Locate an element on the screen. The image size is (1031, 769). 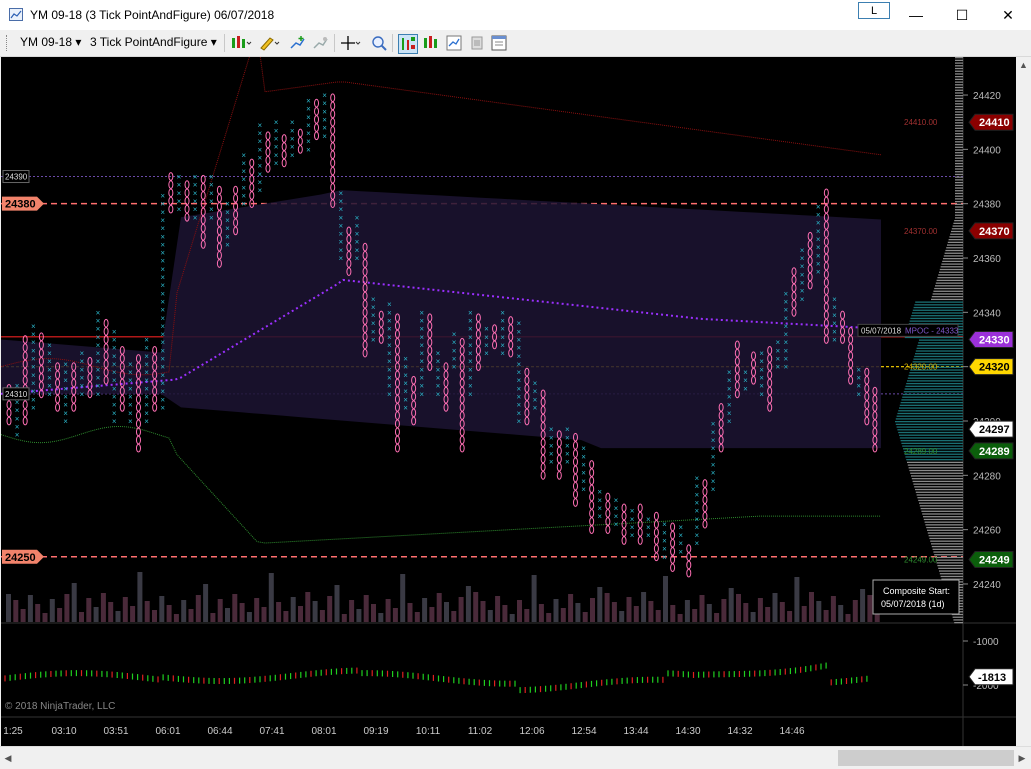
data-series-icon is located at coordinates (431, 43).